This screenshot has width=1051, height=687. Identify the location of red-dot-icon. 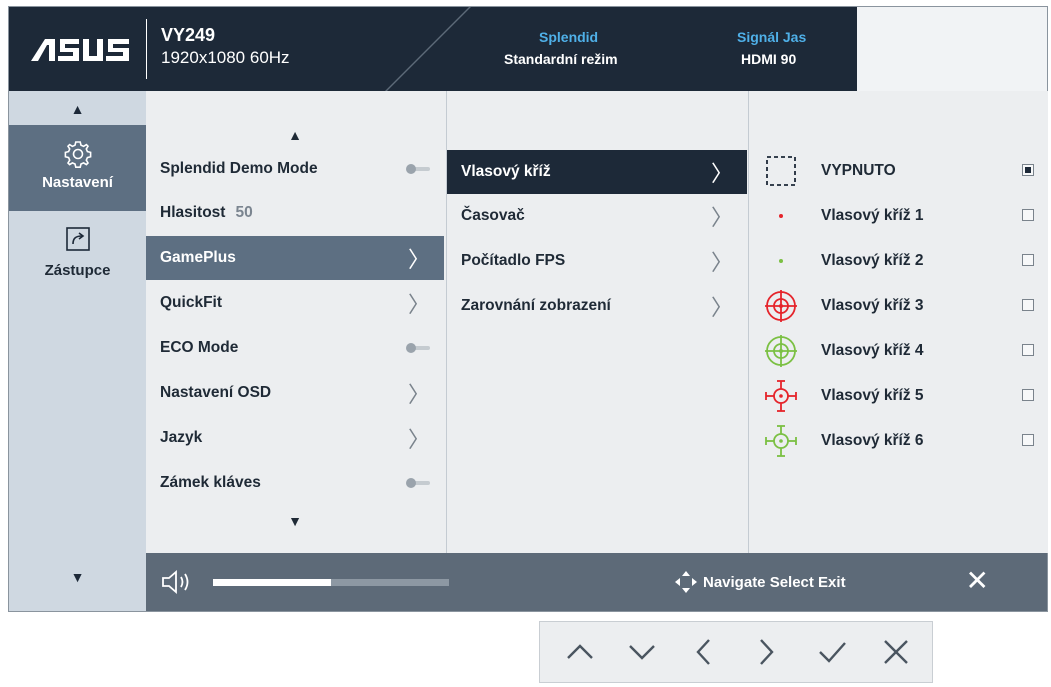
(781, 216).